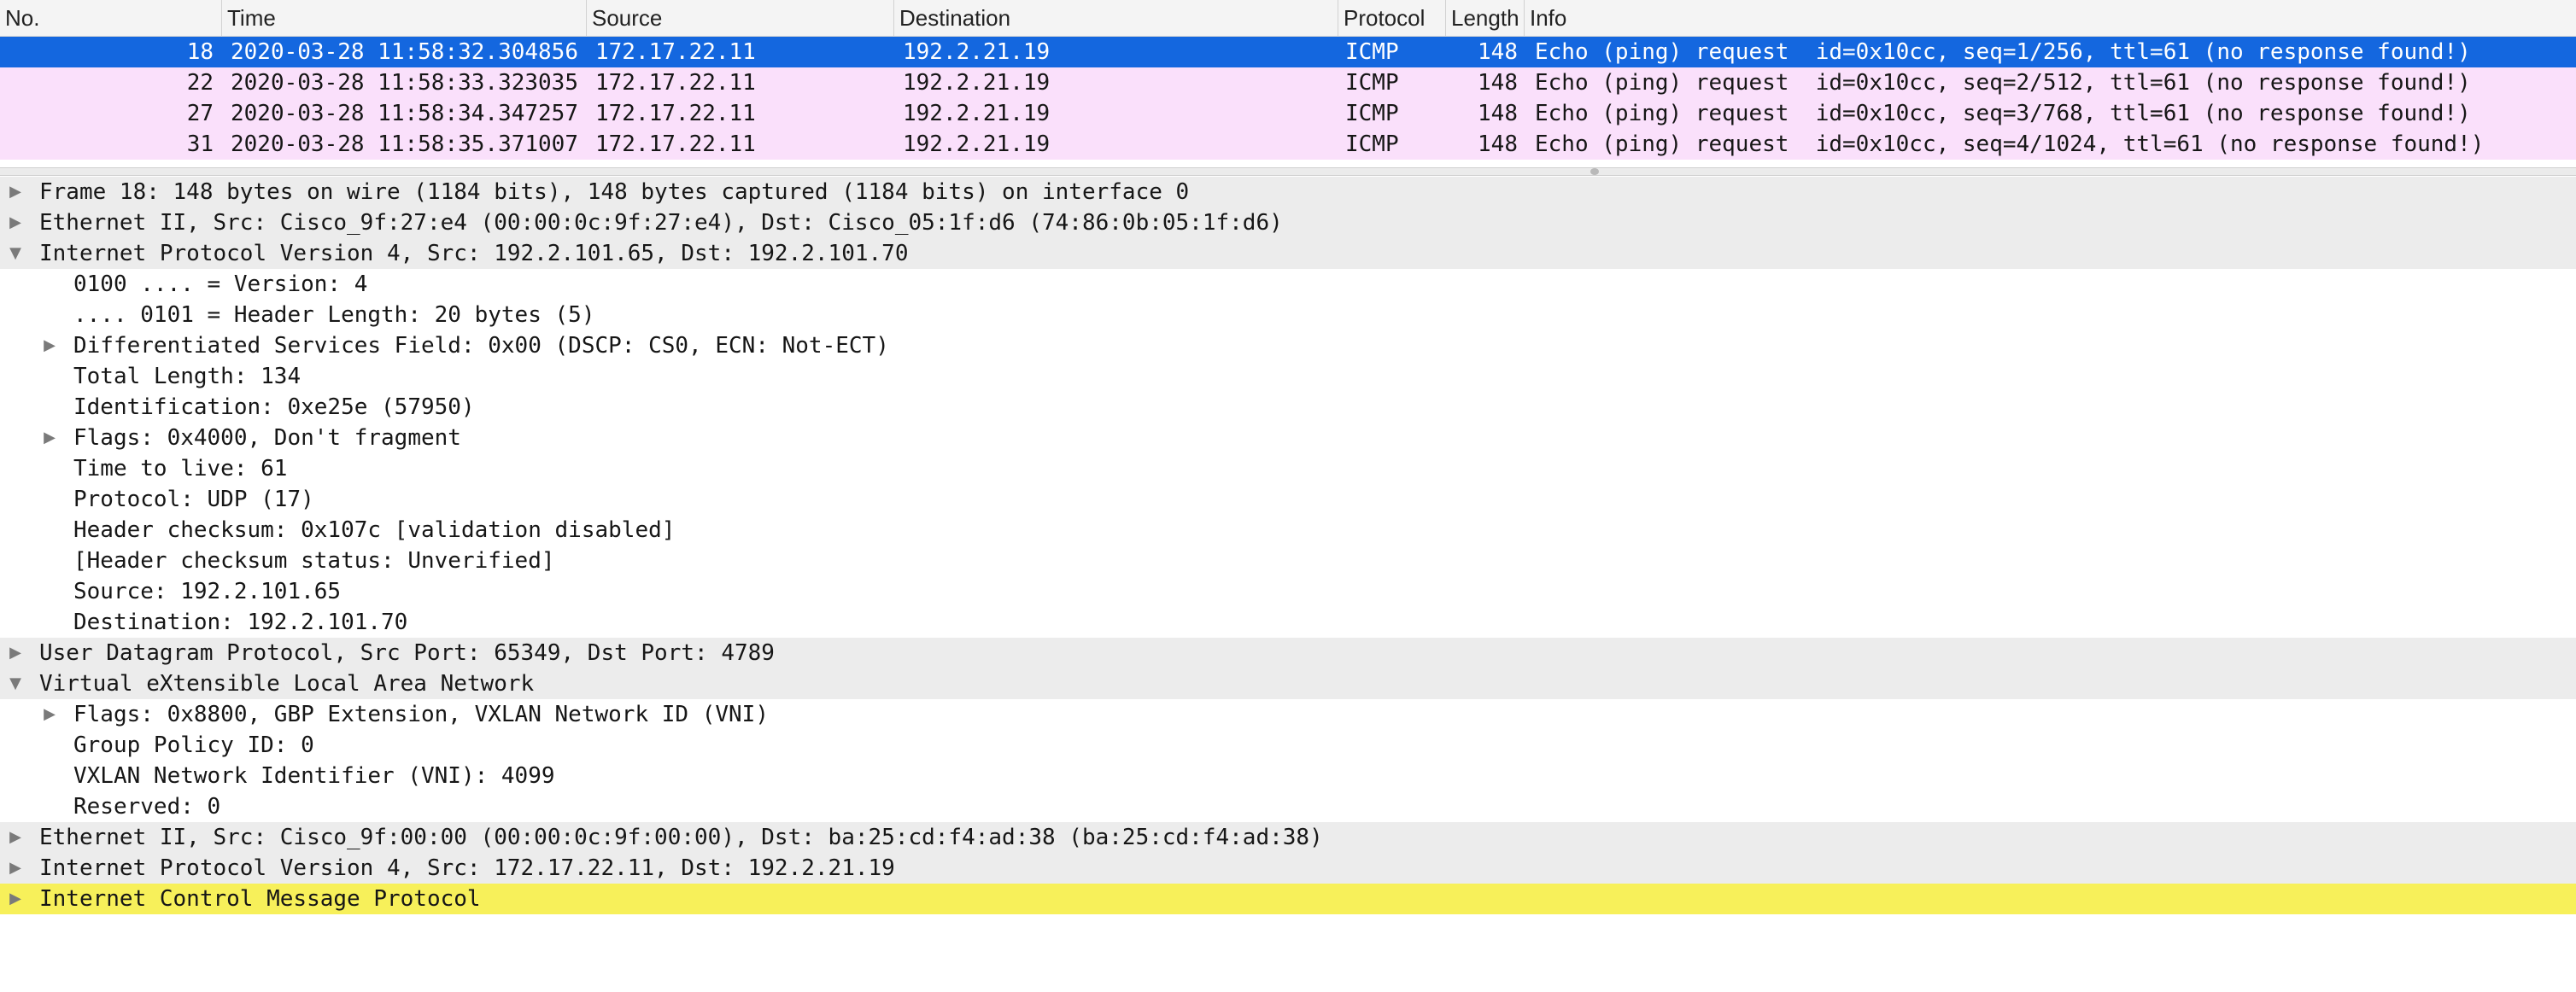  I want to click on protocol-tree-subitem: Source: 192.2.101.65, so click(1288, 591).